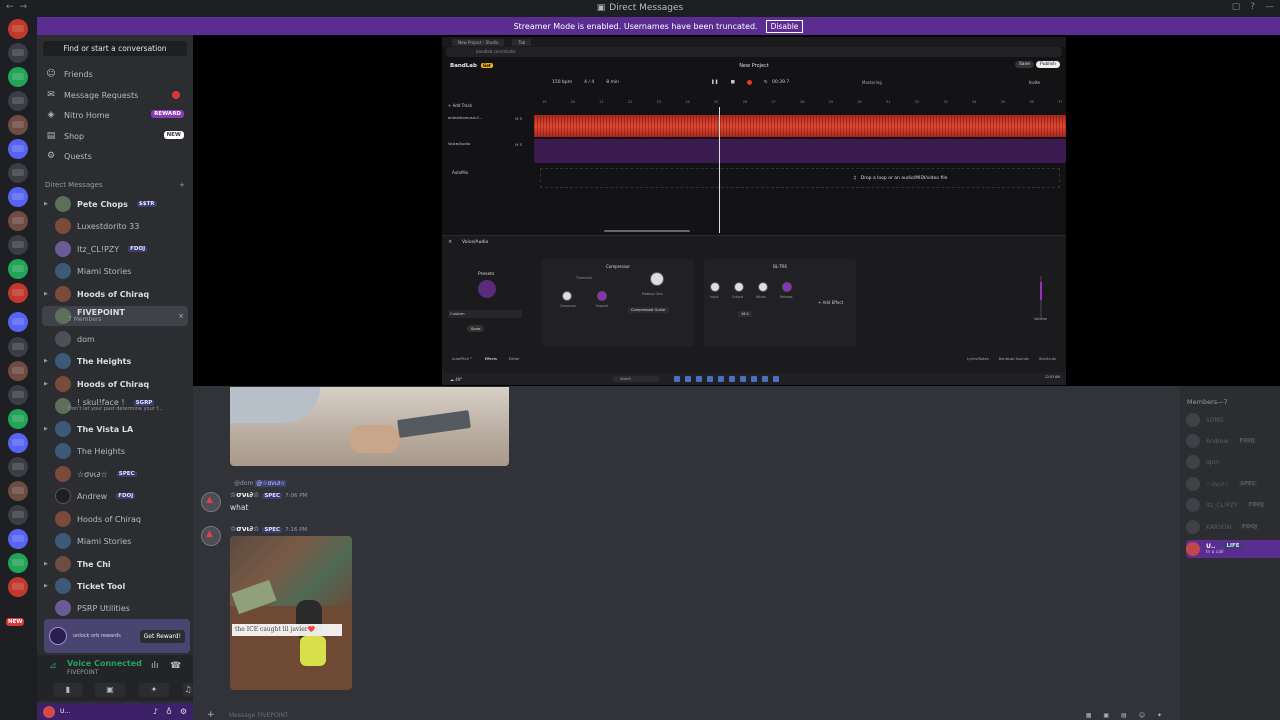 The width and height of the screenshot is (1280, 720). Describe the element at coordinates (259, 715) in the screenshot. I see `message-input: Message FIVEPOINT` at that location.